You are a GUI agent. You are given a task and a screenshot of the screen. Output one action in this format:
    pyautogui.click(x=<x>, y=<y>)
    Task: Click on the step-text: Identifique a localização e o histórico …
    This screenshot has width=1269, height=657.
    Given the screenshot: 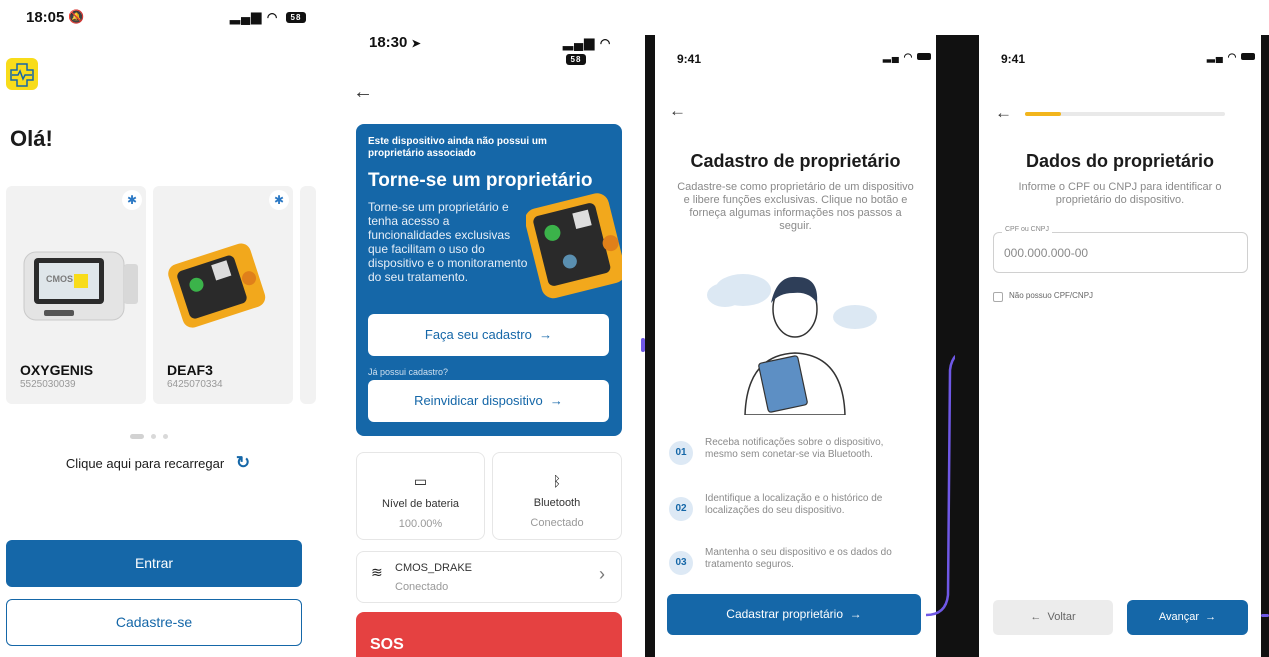 What is the action you would take?
    pyautogui.click(x=794, y=504)
    